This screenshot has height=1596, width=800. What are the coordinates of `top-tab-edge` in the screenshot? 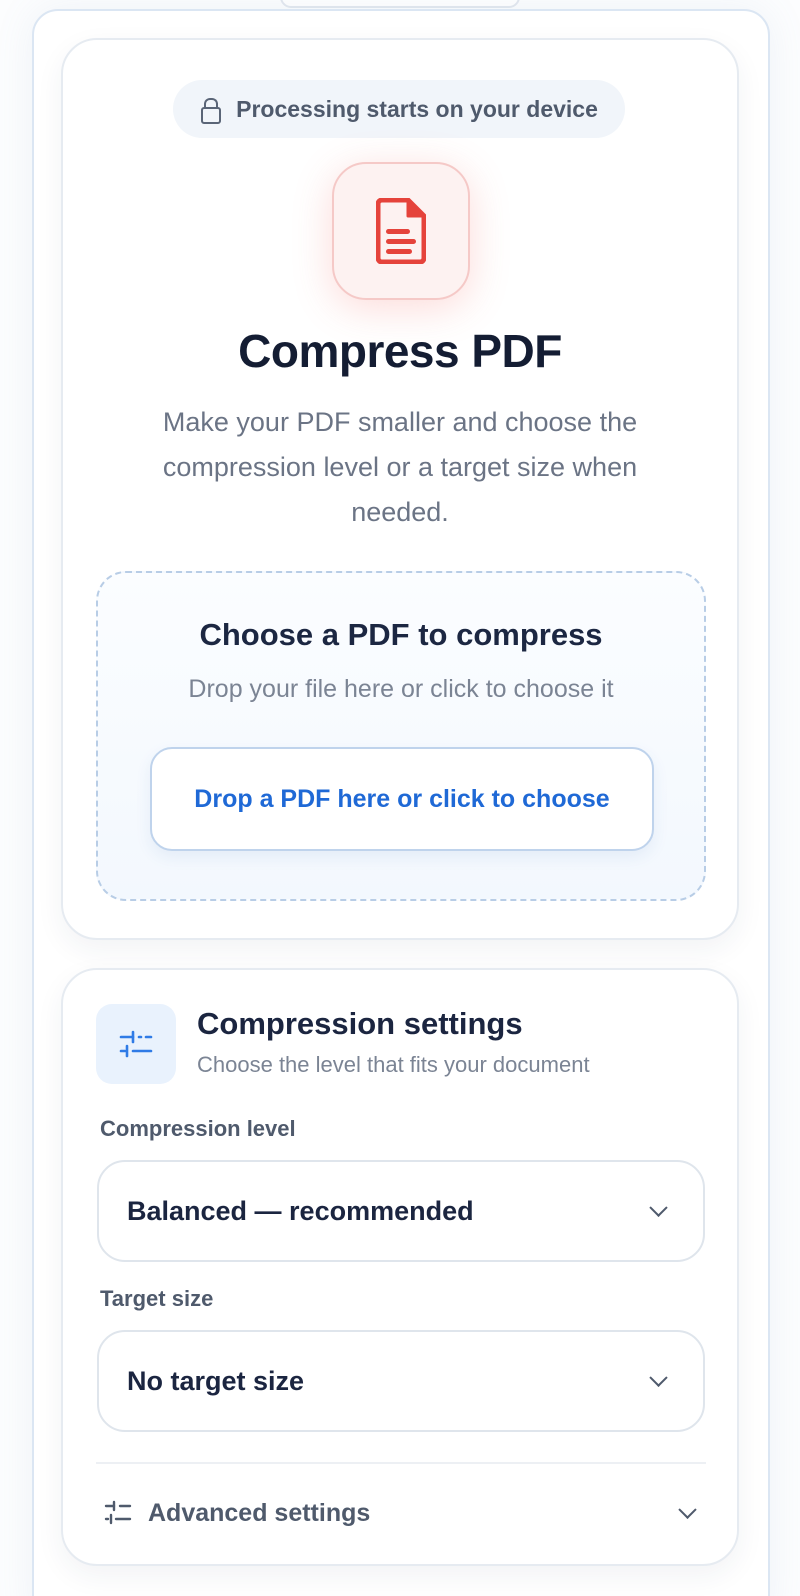 It's located at (400, 4).